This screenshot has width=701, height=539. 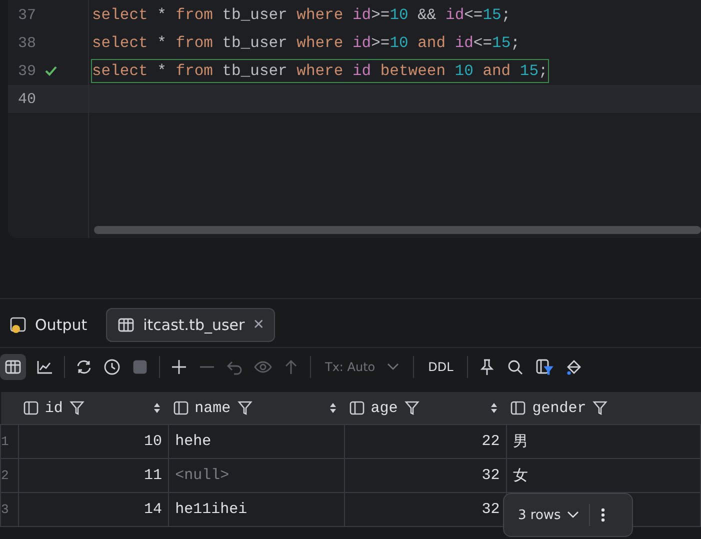 What do you see at coordinates (18, 325) in the screenshot?
I see `console-icon` at bounding box center [18, 325].